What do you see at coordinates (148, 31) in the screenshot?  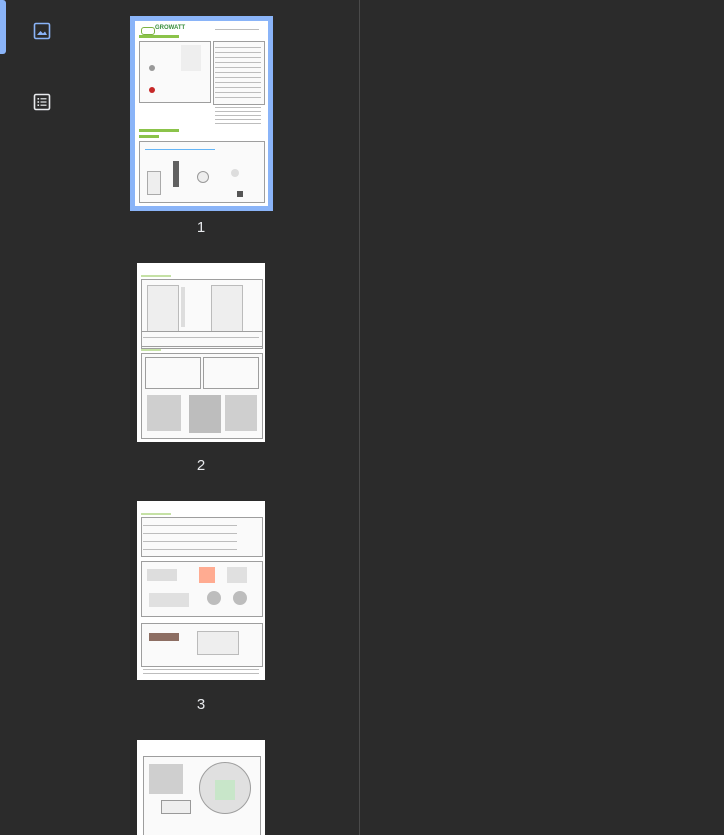 I see `logo-icon` at bounding box center [148, 31].